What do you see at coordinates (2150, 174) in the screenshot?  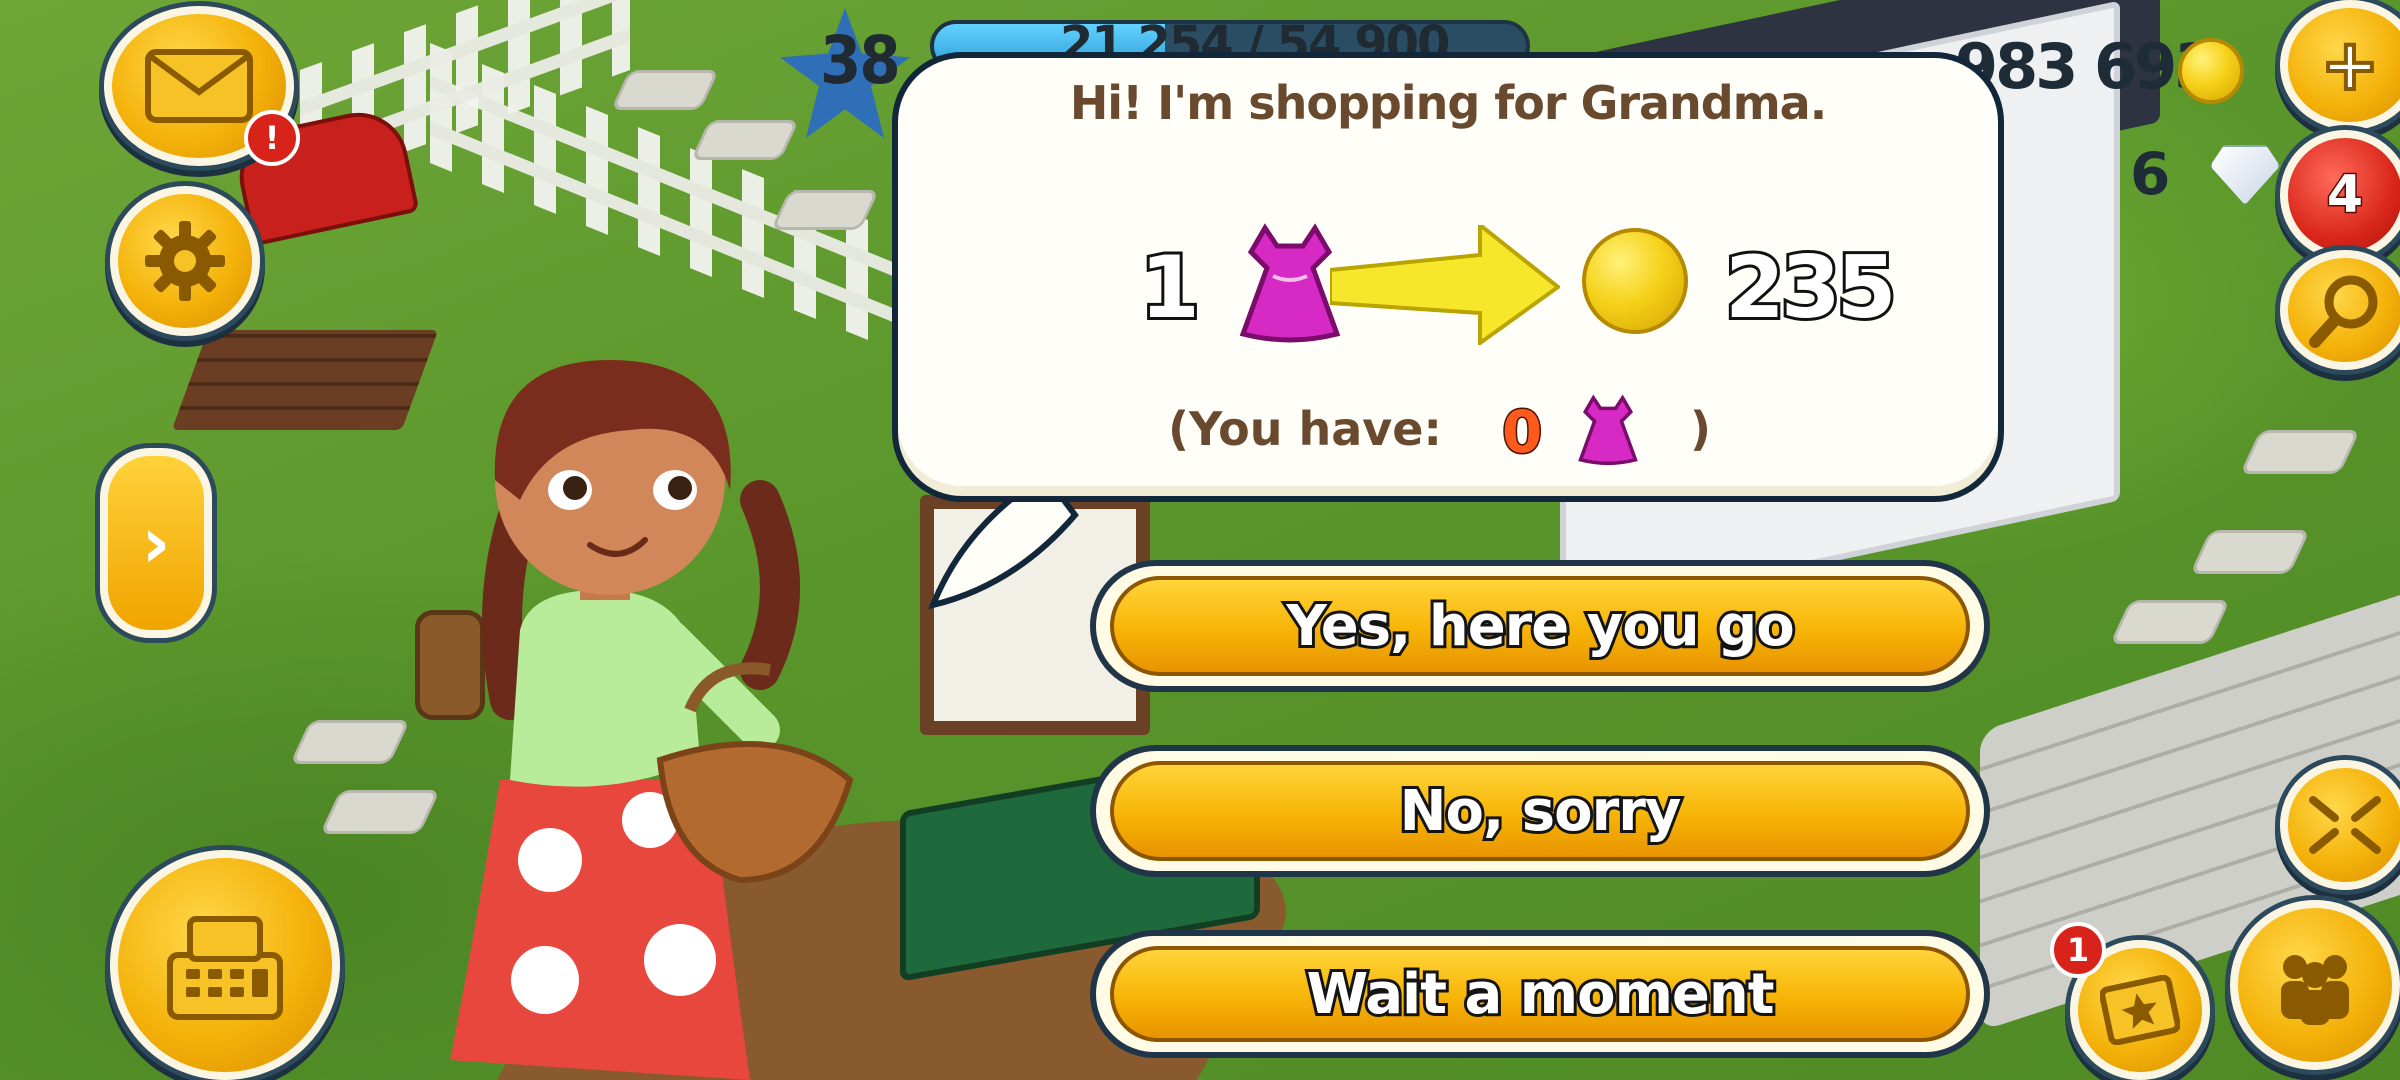 I see `diamond-balance: 6` at bounding box center [2150, 174].